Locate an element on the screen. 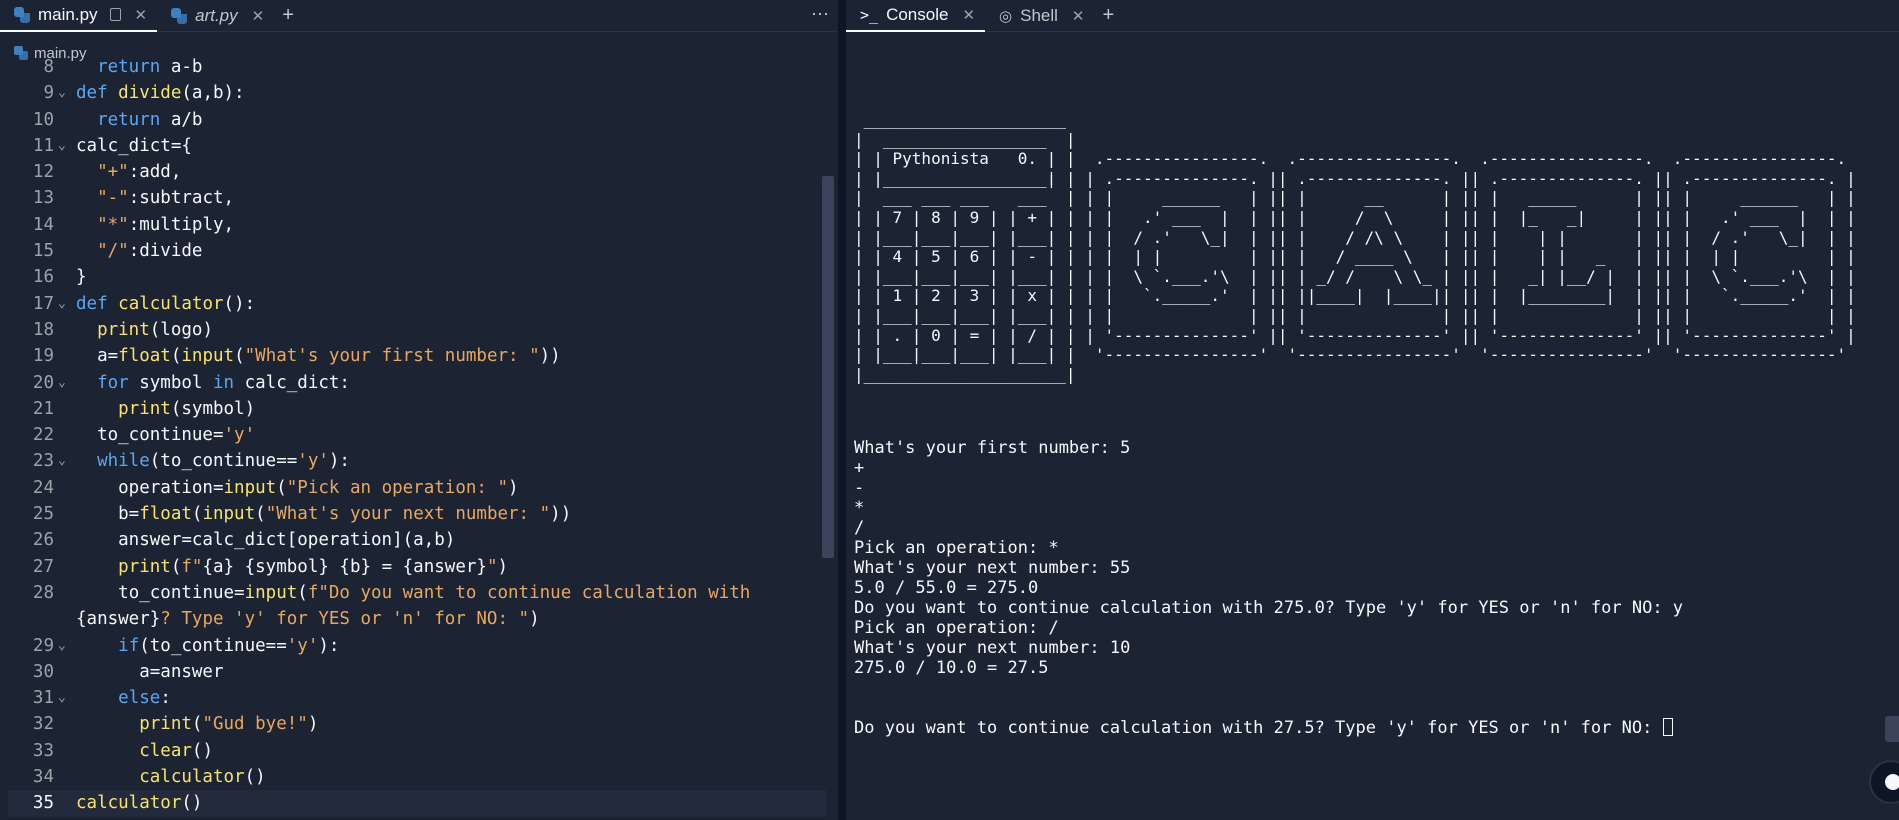 The height and width of the screenshot is (820, 1899). code-line: 26 answer=calc_dict[operation](a,b) is located at coordinates (417, 540).